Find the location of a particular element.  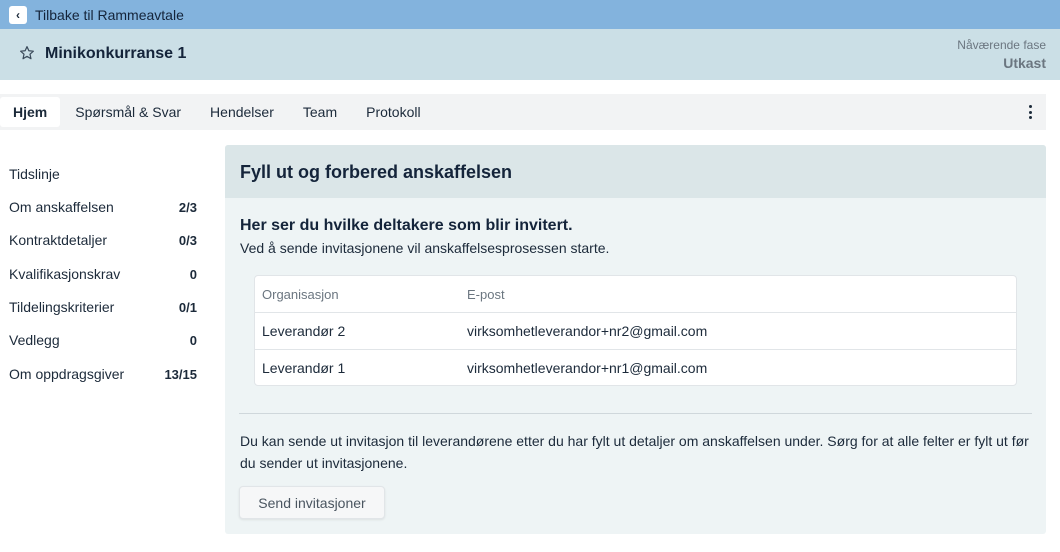

tab-hjem: Hjem is located at coordinates (30, 112).